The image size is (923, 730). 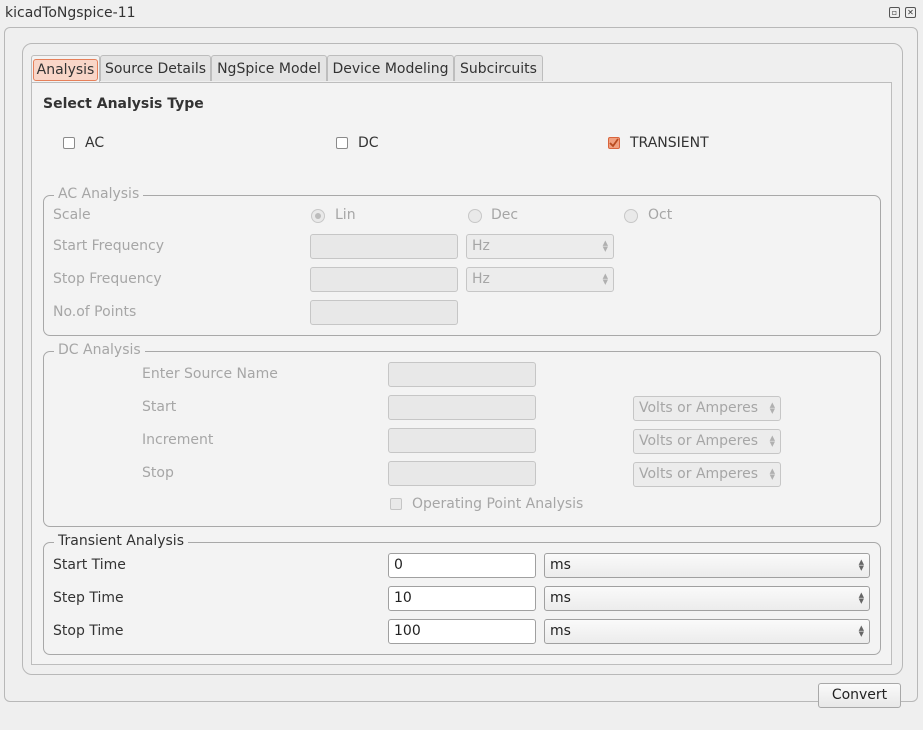 I want to click on ac-stop-frequency-input, so click(x=384, y=279).